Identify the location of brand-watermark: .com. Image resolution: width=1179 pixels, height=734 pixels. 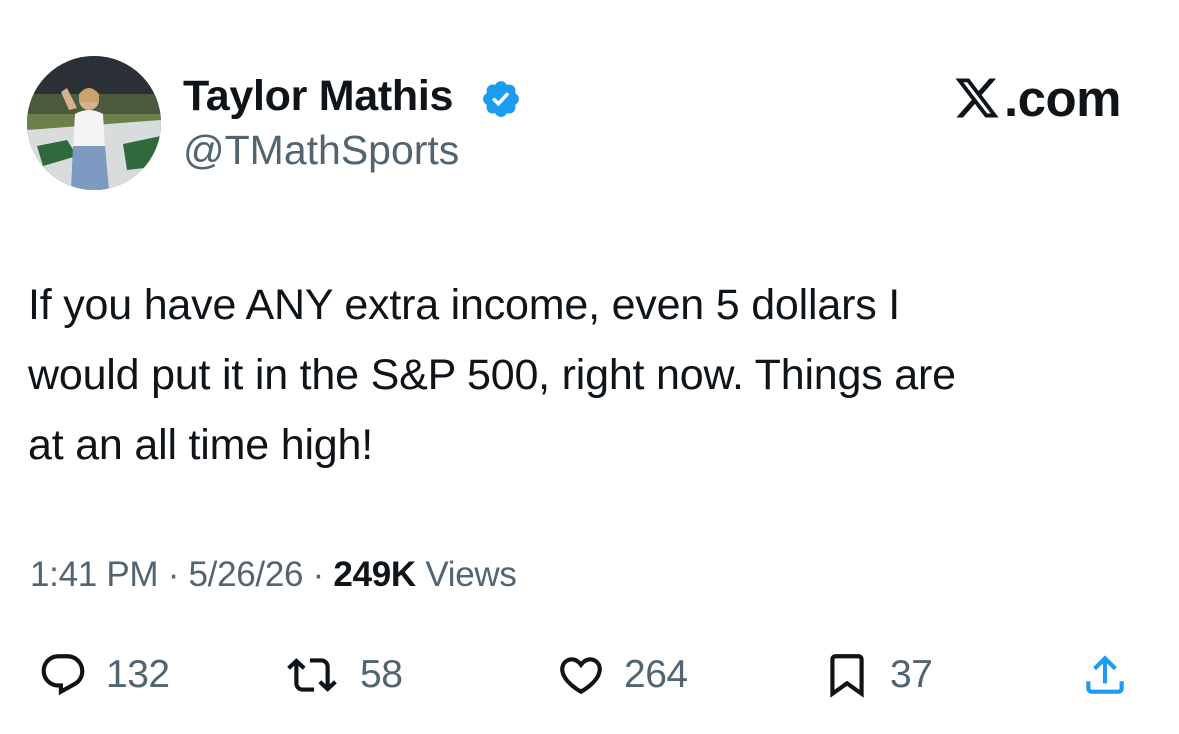
(1037, 98).